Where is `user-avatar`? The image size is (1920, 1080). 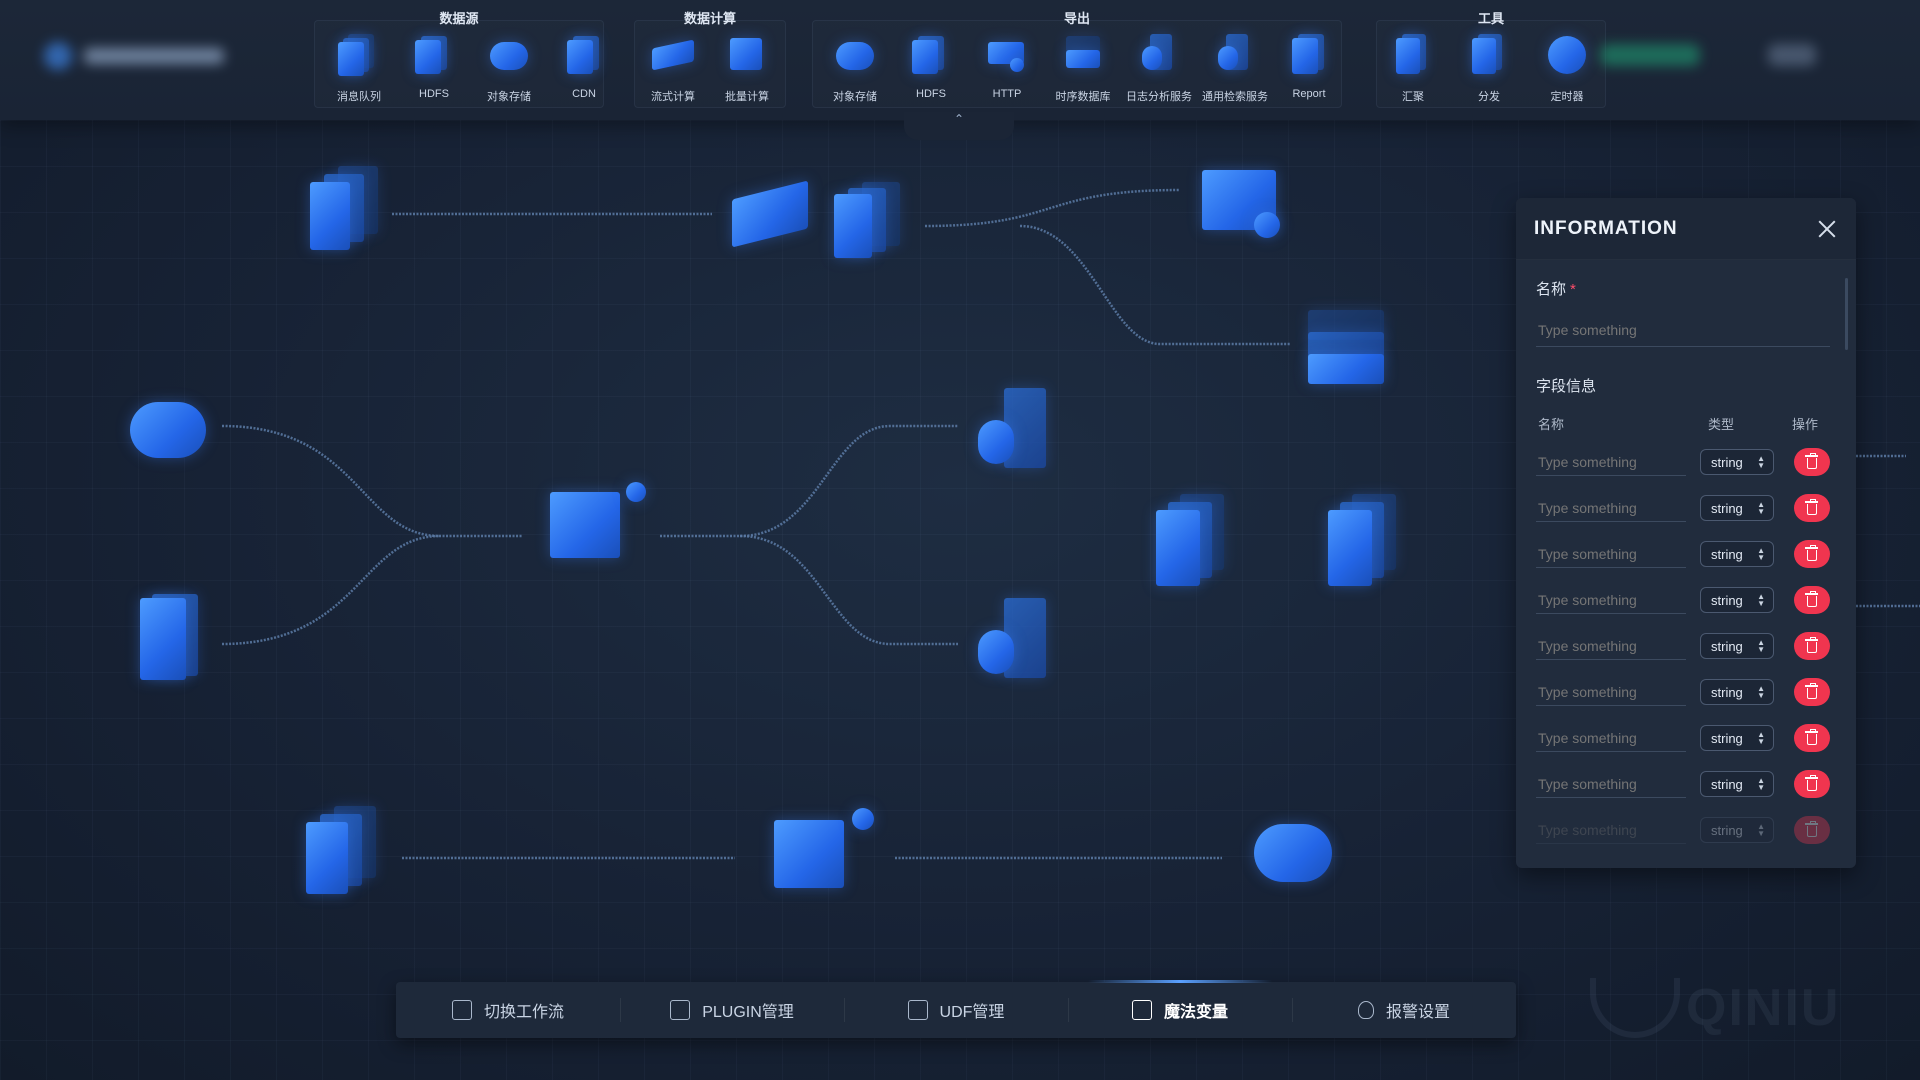
user-avatar is located at coordinates (1792, 55).